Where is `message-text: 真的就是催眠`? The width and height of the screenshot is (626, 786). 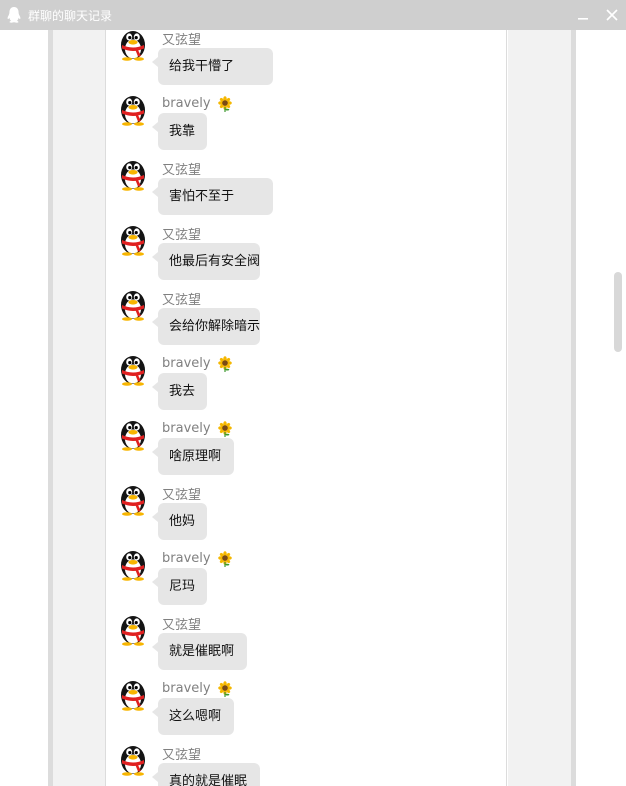
message-text: 真的就是催眠 is located at coordinates (208, 780).